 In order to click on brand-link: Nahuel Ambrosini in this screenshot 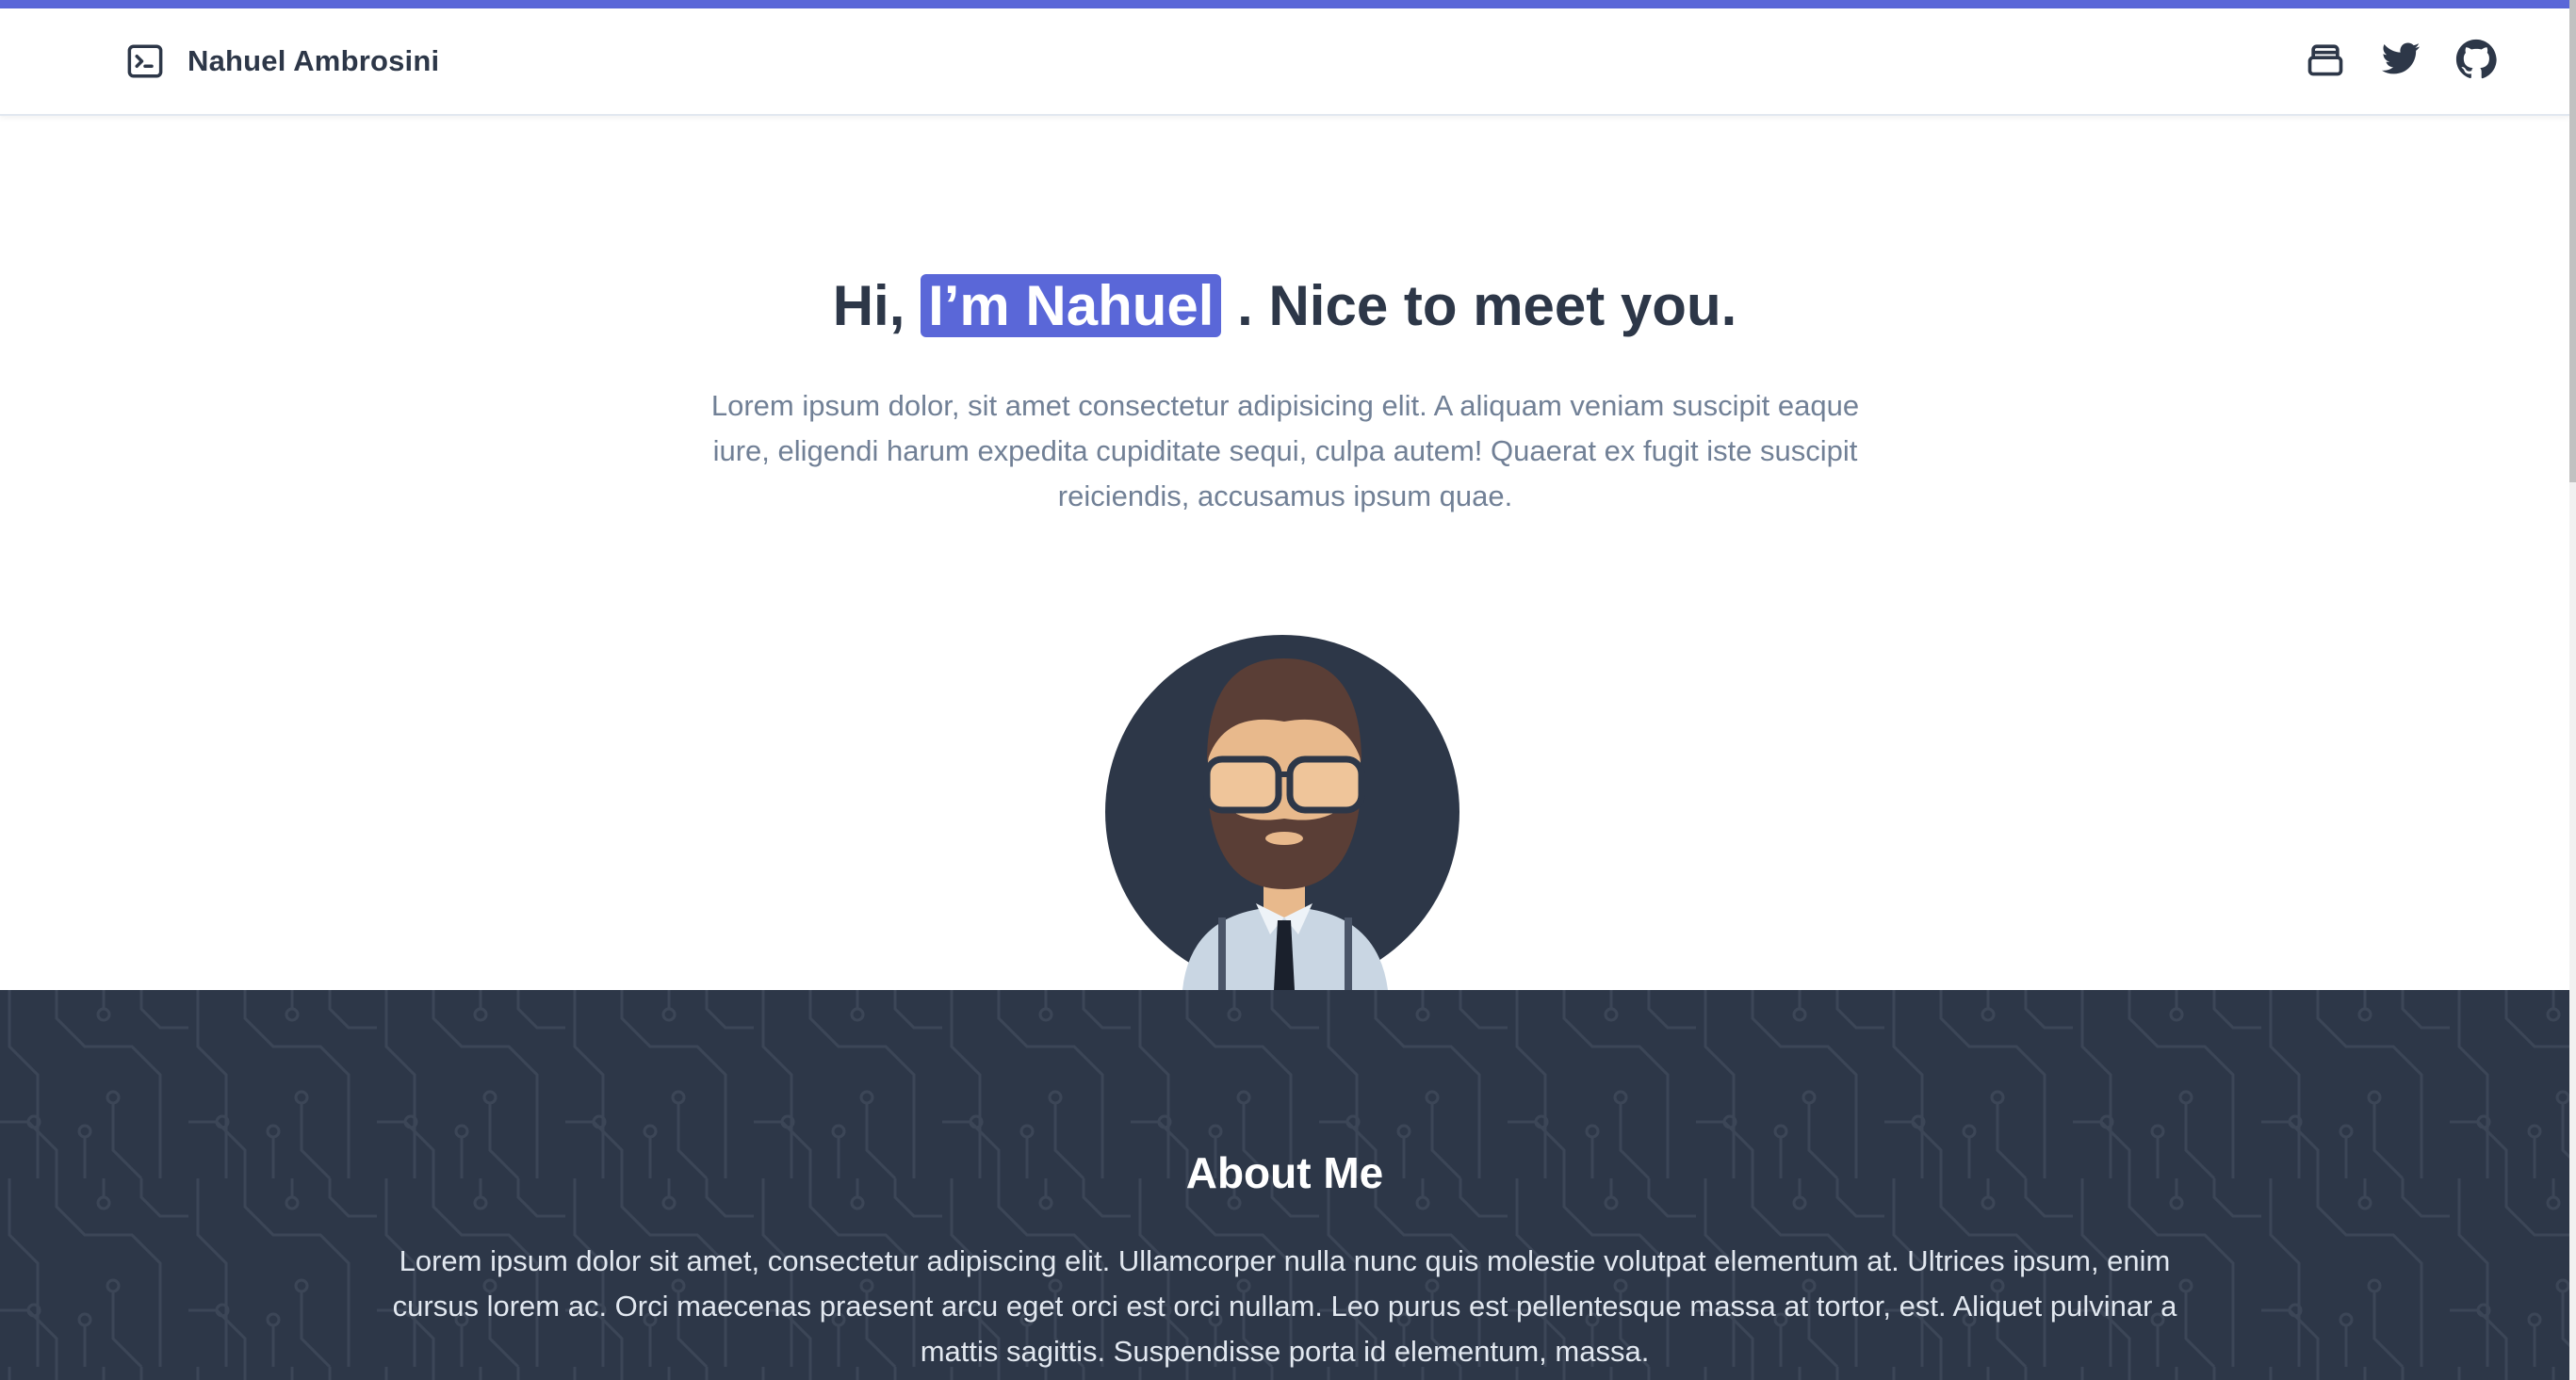, I will do `click(282, 61)`.